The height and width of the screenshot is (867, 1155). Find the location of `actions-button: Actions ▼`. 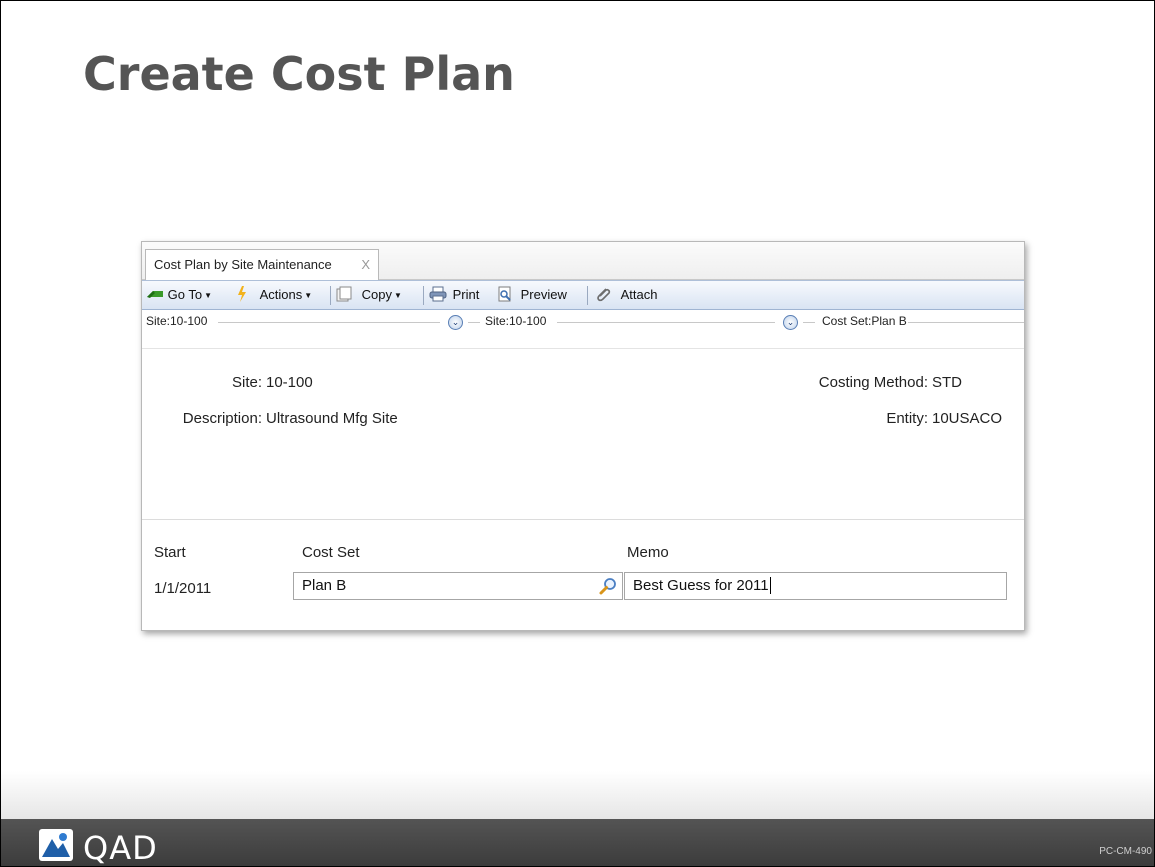

actions-button: Actions ▼ is located at coordinates (274, 295).